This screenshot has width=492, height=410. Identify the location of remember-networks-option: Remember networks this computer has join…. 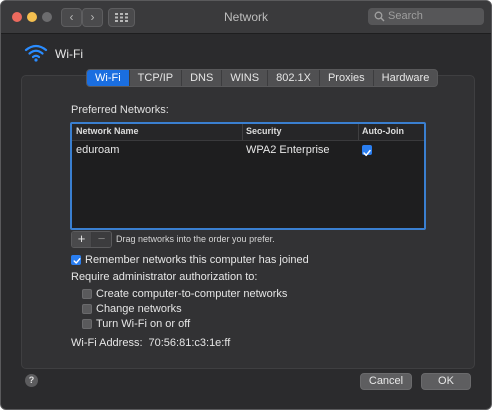
(201, 260).